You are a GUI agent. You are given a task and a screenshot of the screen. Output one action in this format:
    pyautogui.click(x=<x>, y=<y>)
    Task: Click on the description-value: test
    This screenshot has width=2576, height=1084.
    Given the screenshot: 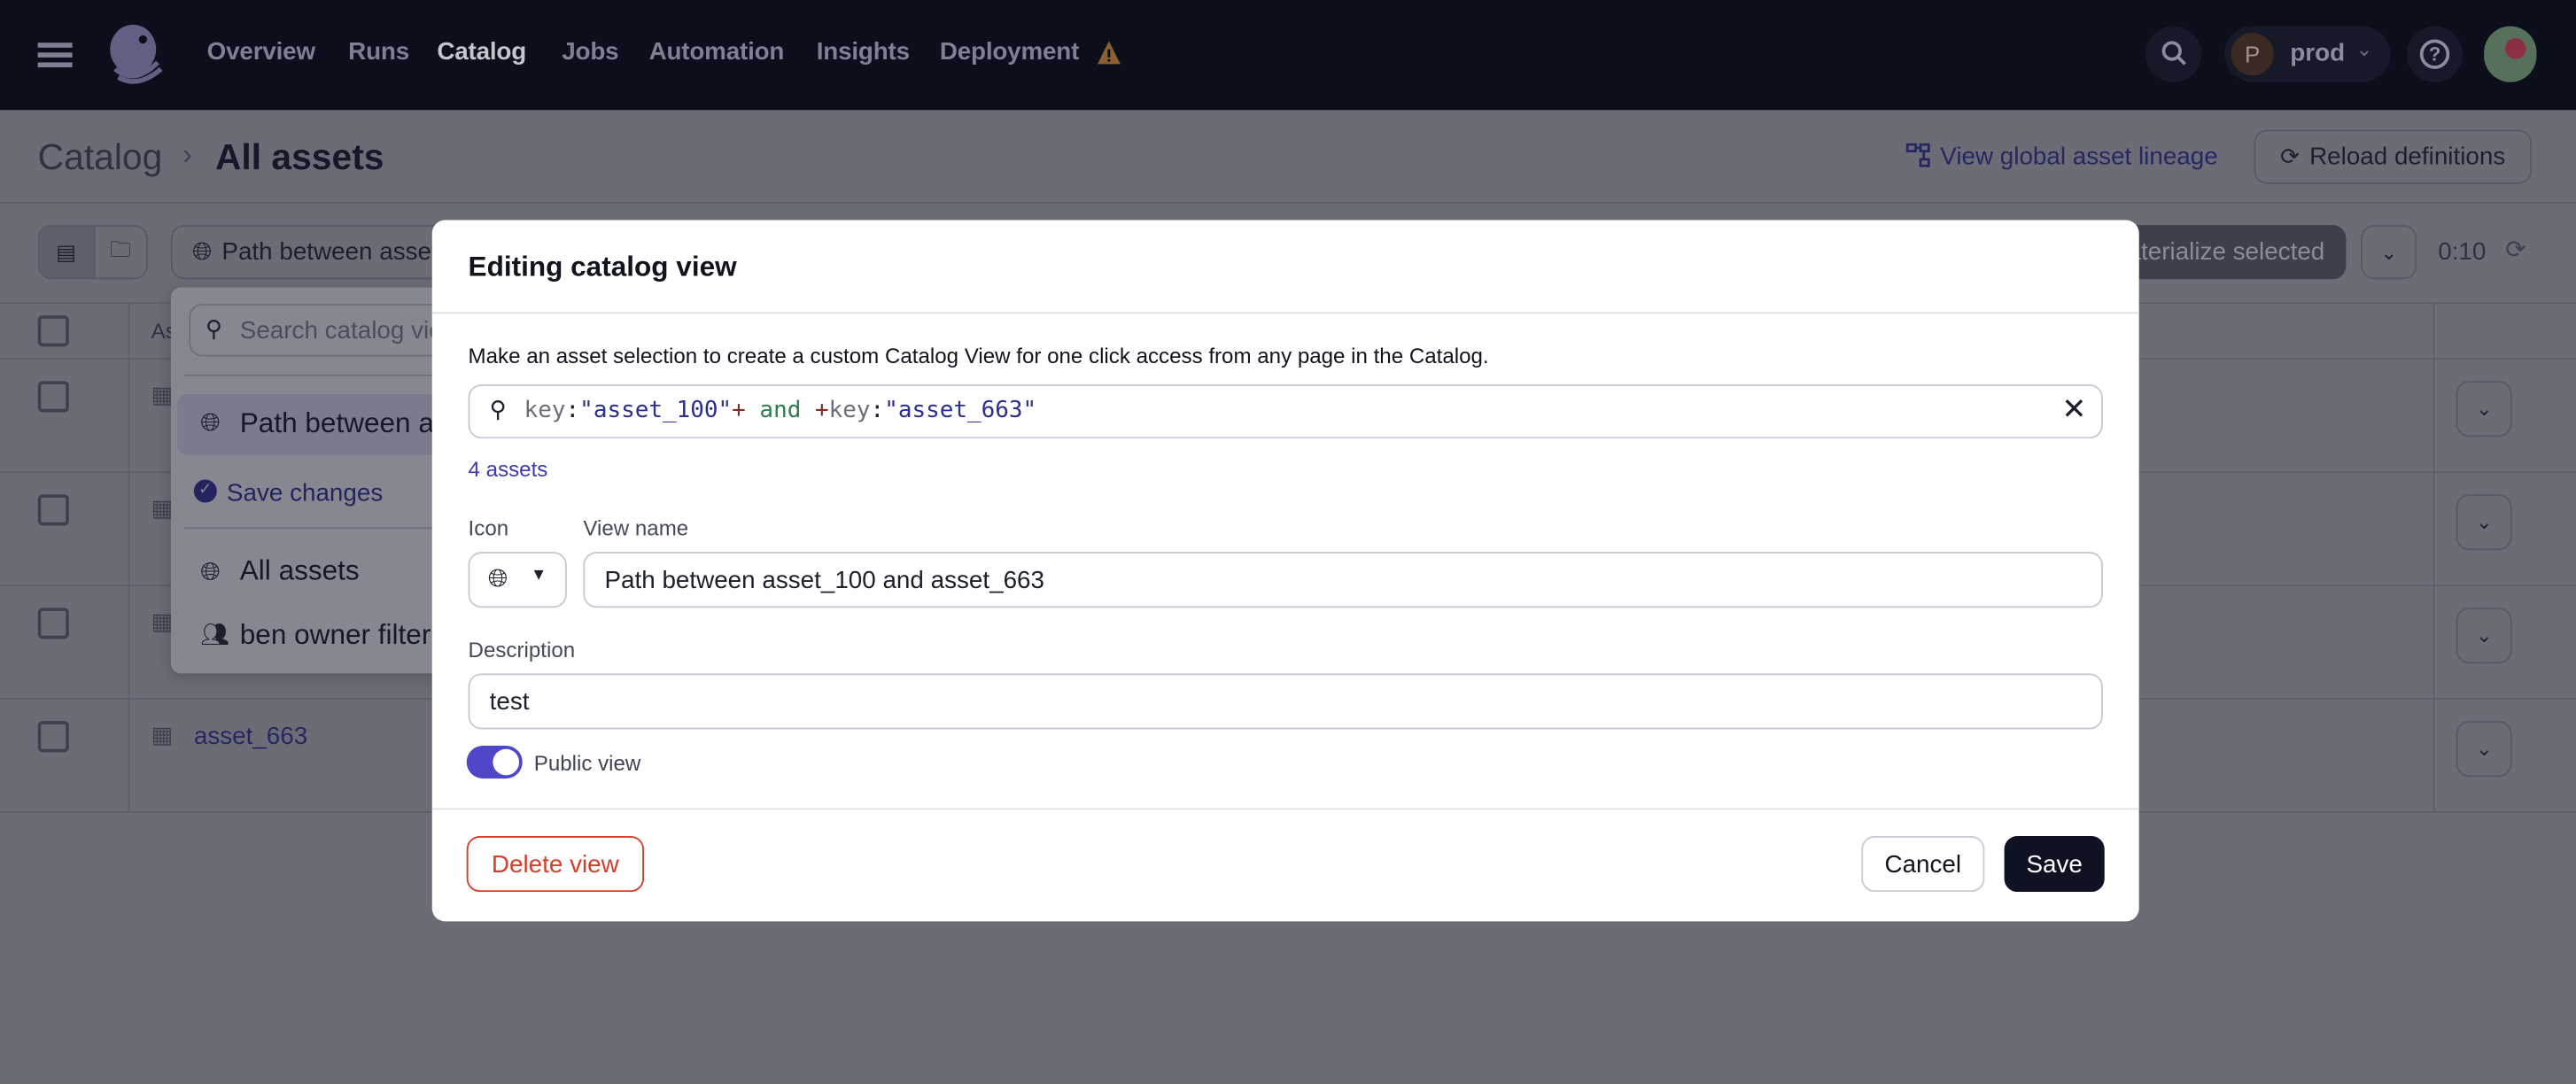 What is the action you would take?
    pyautogui.click(x=509, y=702)
    